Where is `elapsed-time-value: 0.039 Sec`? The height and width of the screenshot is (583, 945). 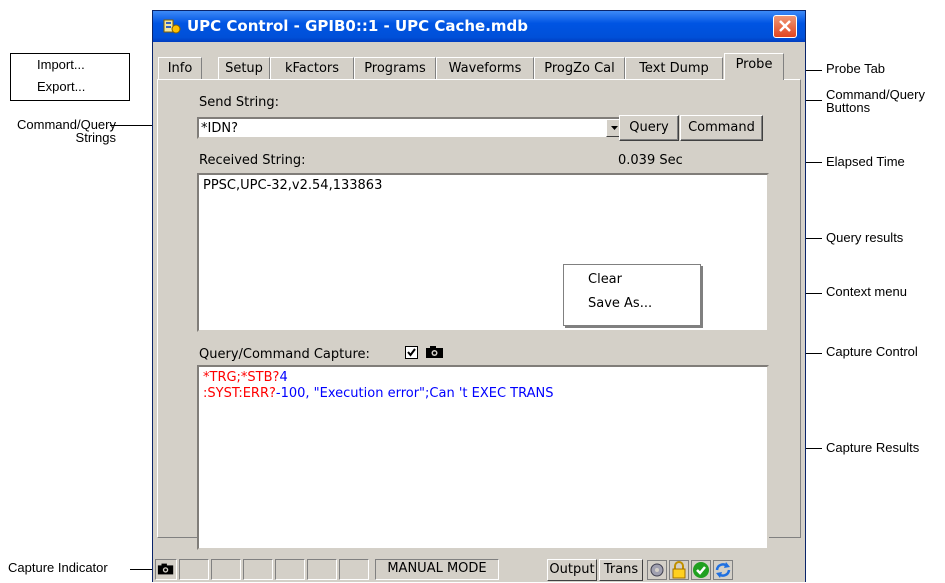 elapsed-time-value: 0.039 Sec is located at coordinates (650, 160).